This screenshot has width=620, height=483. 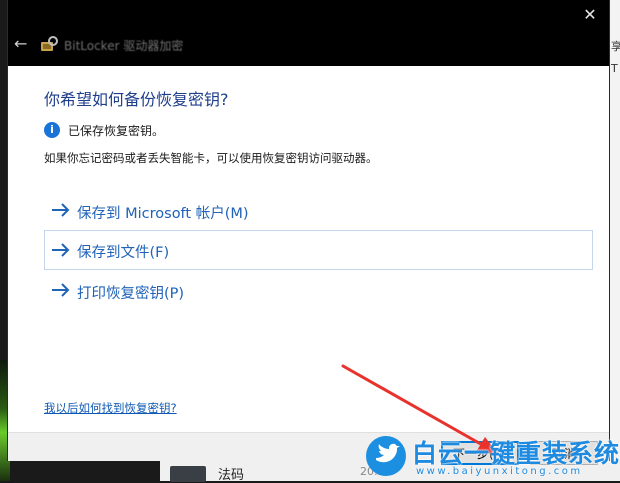 I want to click on back-button: ←, so click(x=23, y=44).